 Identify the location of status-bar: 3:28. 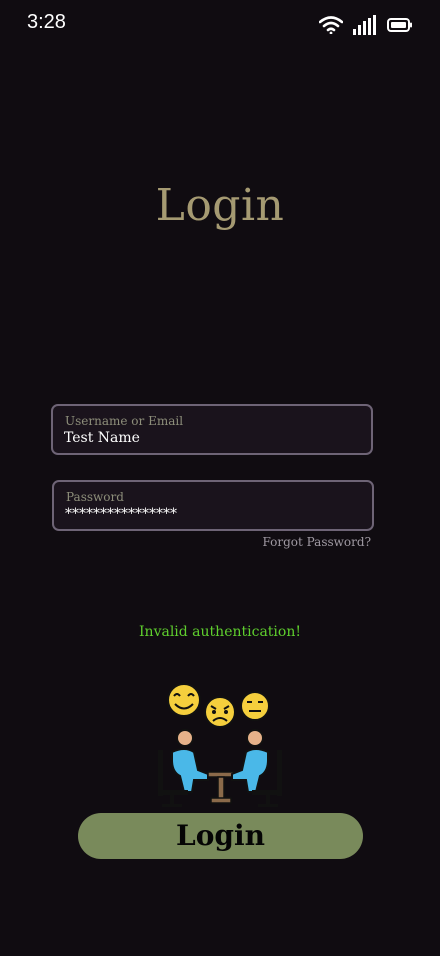
(220, 23).